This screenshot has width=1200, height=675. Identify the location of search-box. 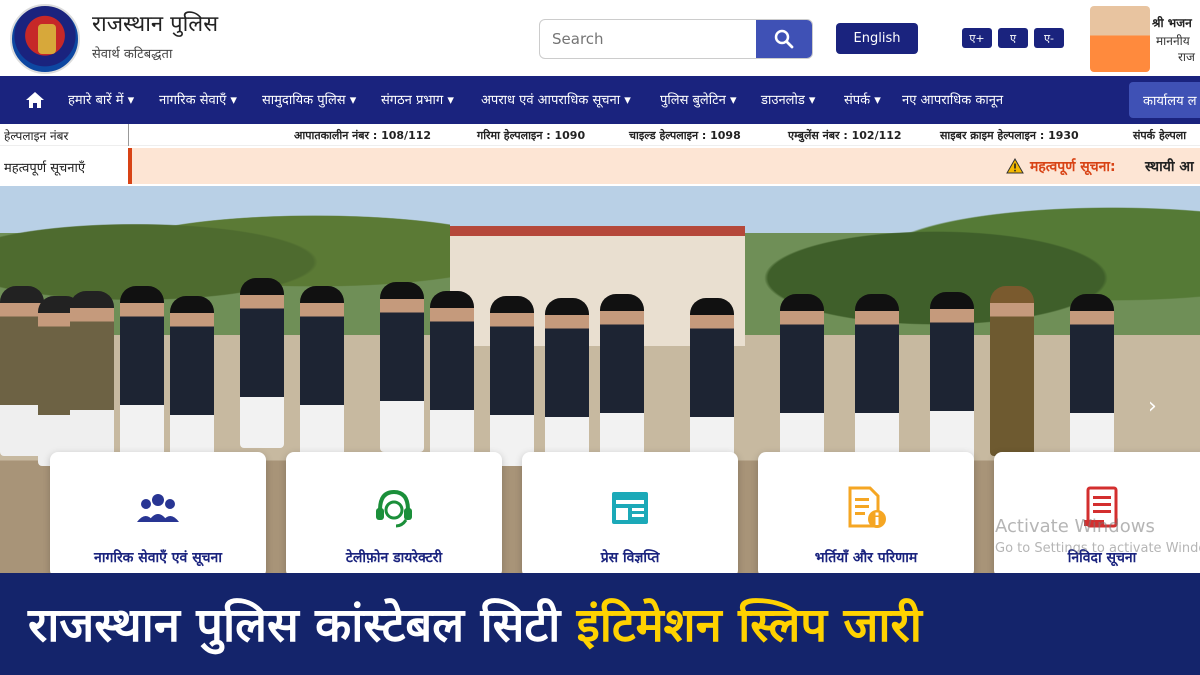
(676, 39).